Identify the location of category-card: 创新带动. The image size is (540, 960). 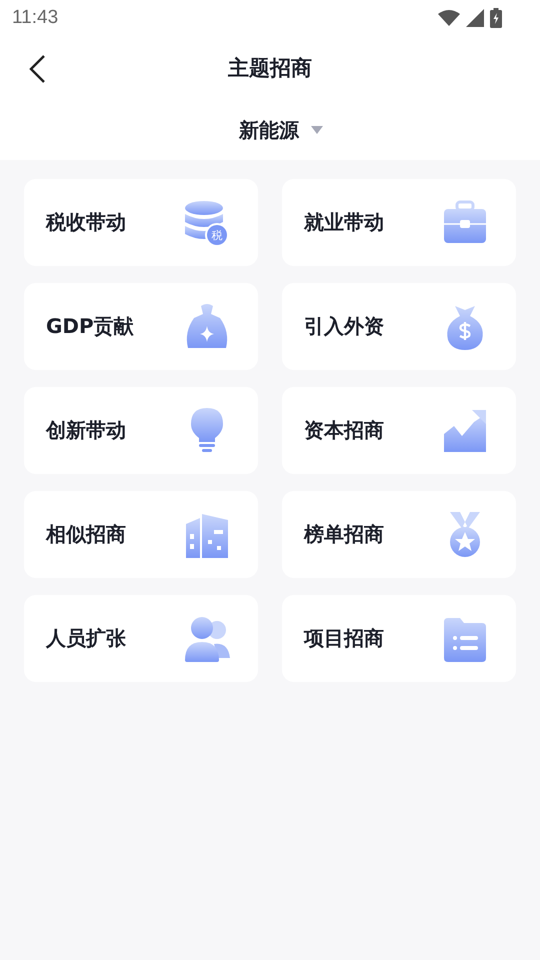
(141, 430).